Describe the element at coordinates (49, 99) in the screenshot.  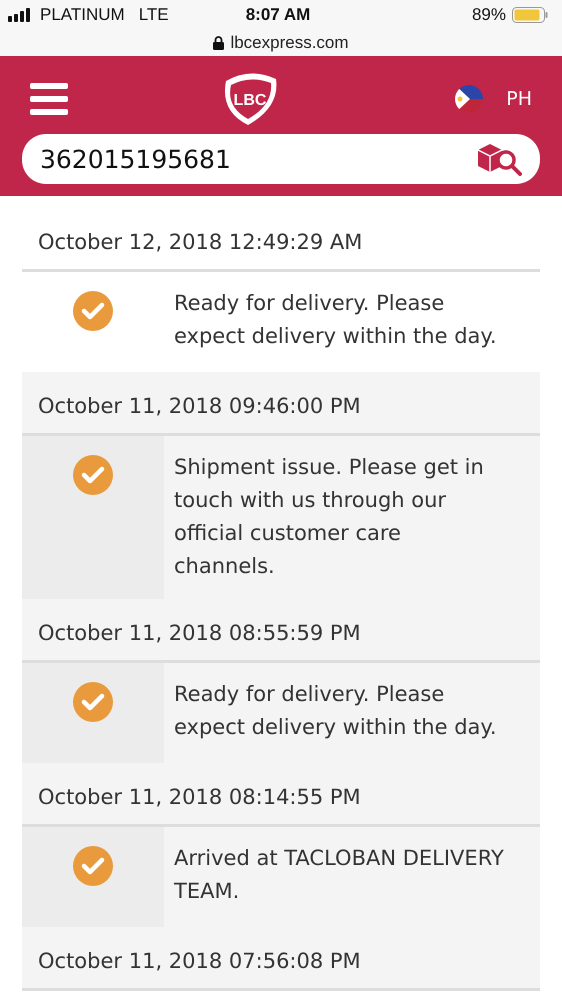
I see `menu-icon` at that location.